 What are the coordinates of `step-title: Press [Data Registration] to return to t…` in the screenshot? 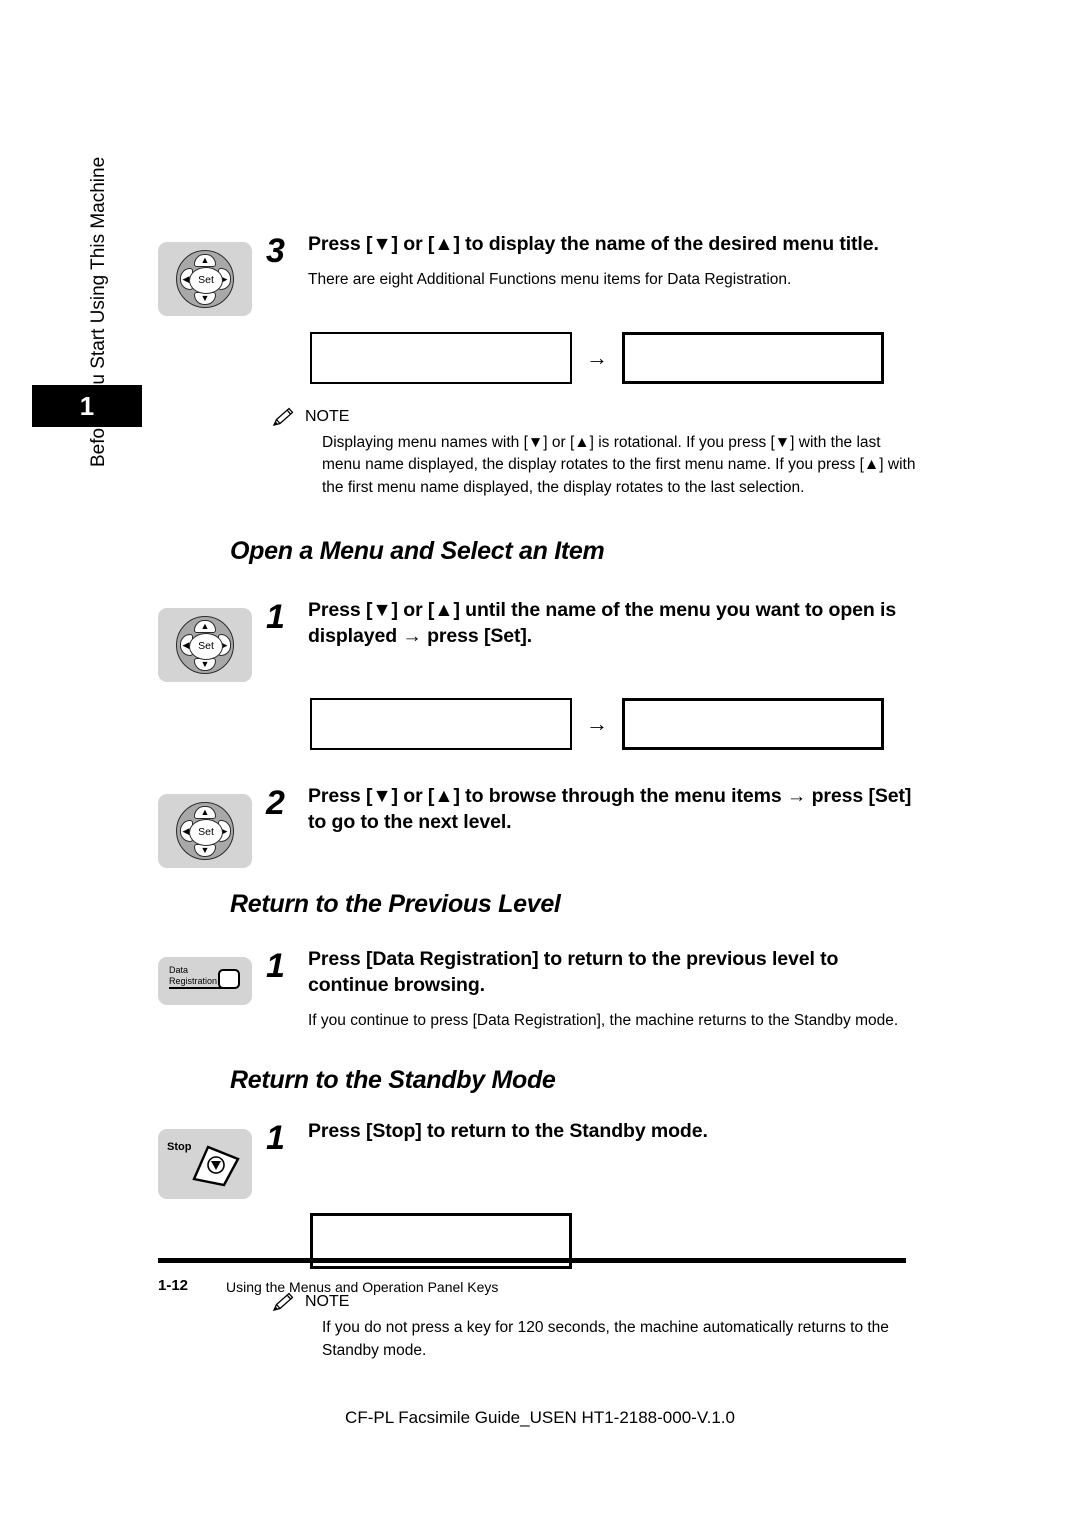 It's located at (573, 972).